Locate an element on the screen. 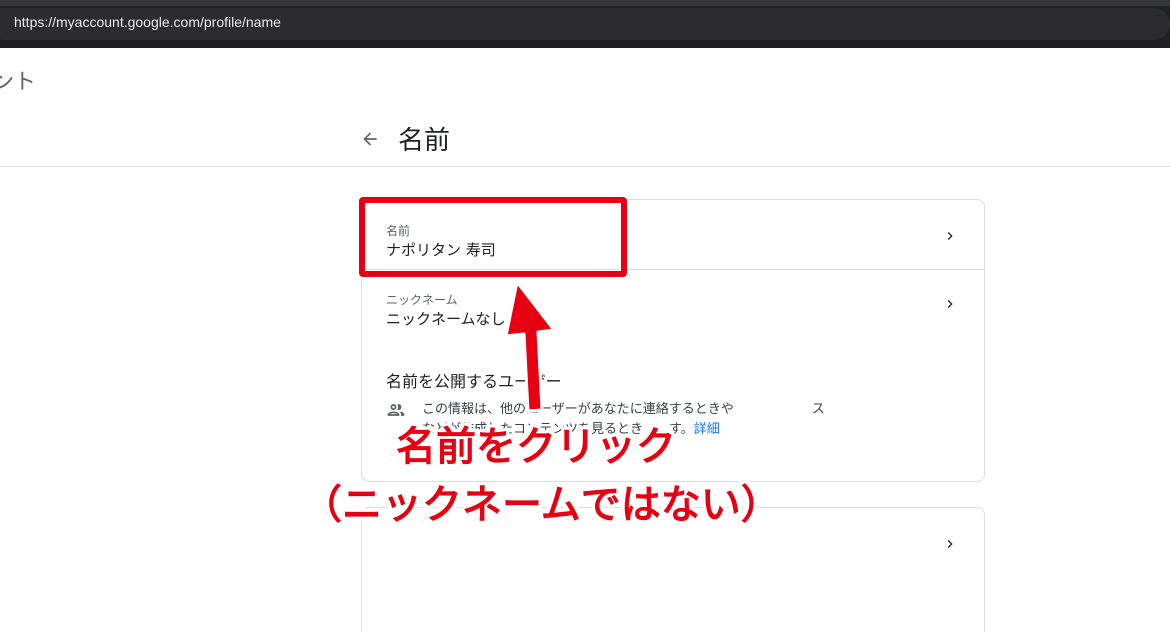 This screenshot has width=1170, height=632. nickname-row-label: ニックネーム is located at coordinates (422, 300).